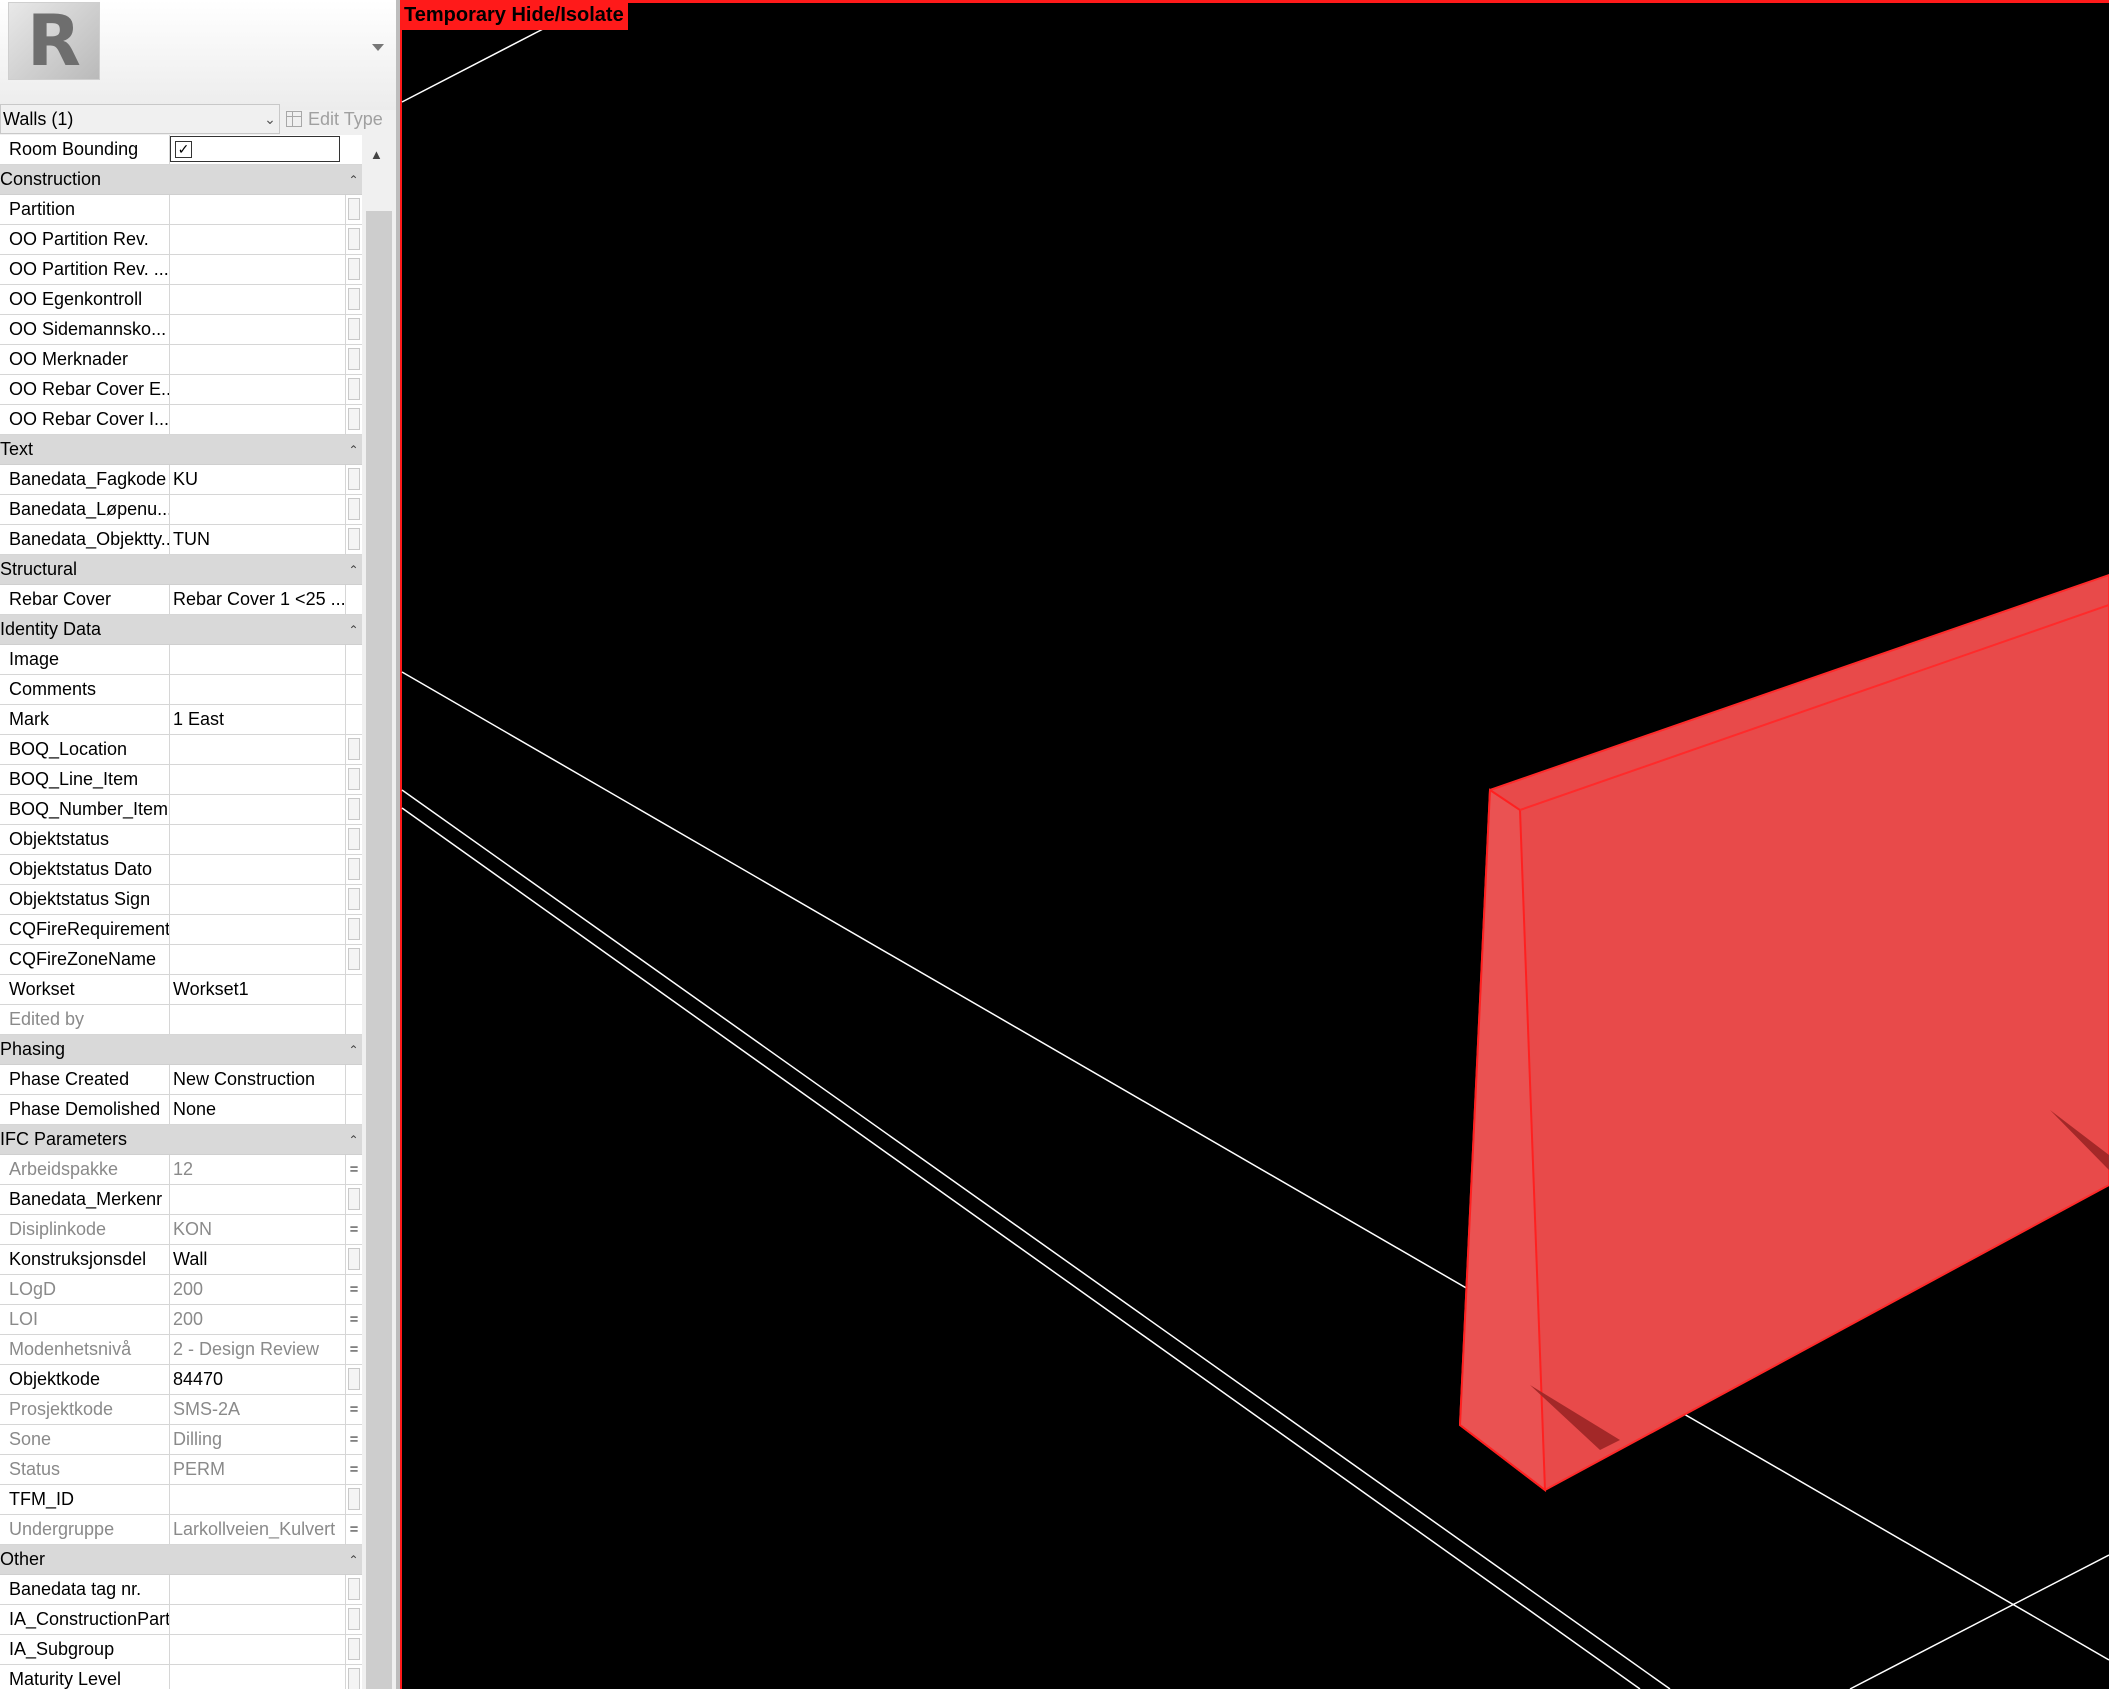  Describe the element at coordinates (188, 1319) in the screenshot. I see `property-value: 200` at that location.